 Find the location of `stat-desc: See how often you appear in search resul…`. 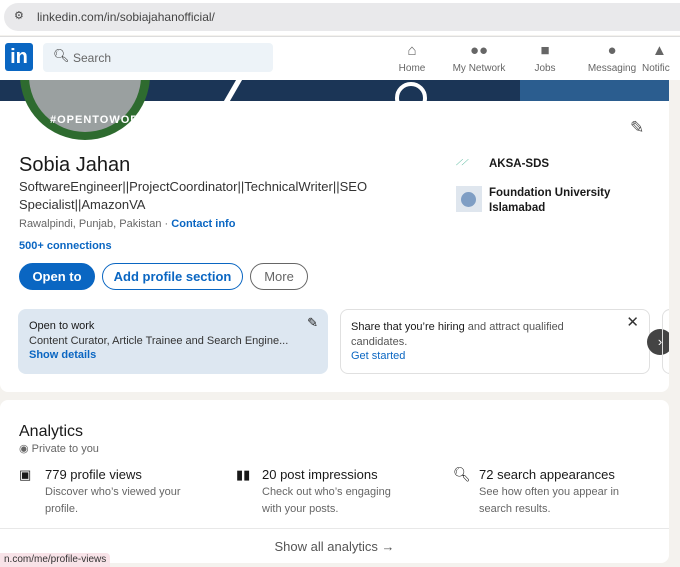

stat-desc: See how often you appear in search resul… is located at coordinates (549, 500).